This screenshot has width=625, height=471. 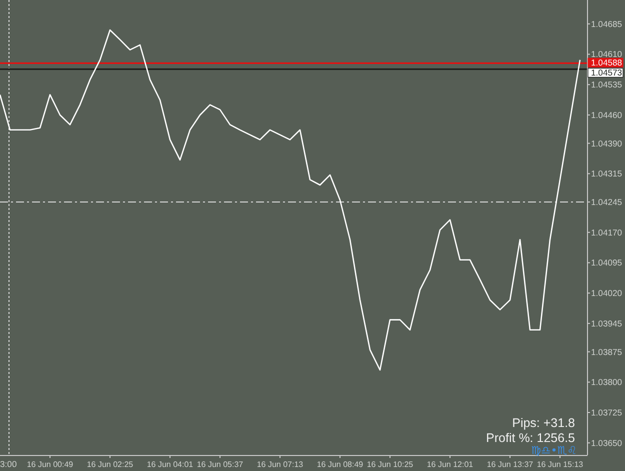 I want to click on price-axis-label: 1.04460, so click(x=604, y=115).